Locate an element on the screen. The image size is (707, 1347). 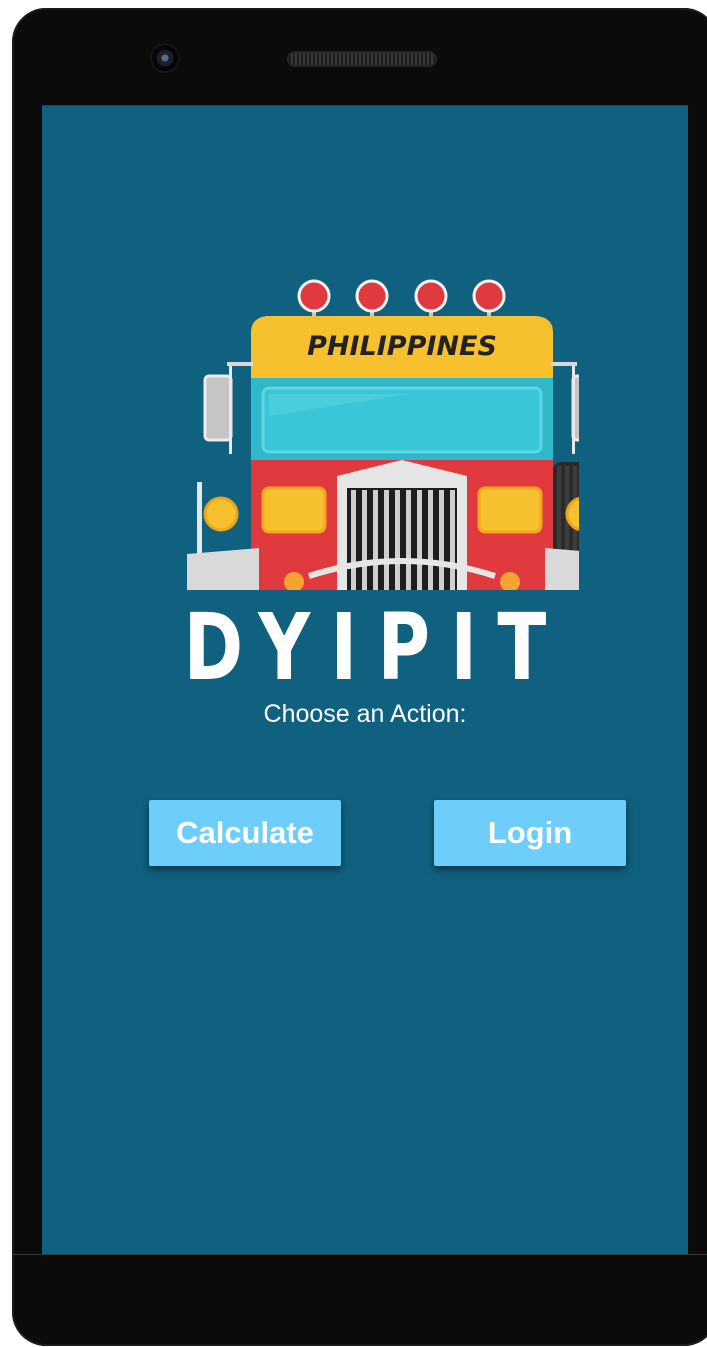
roof-lights is located at coordinates (401, 299).